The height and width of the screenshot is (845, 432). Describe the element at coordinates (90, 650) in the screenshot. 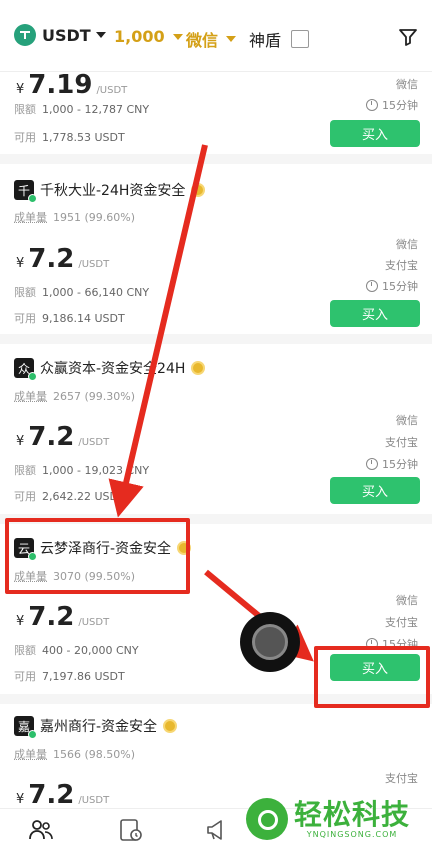

I see `limit-value: 400 - 20,000 CNY` at that location.